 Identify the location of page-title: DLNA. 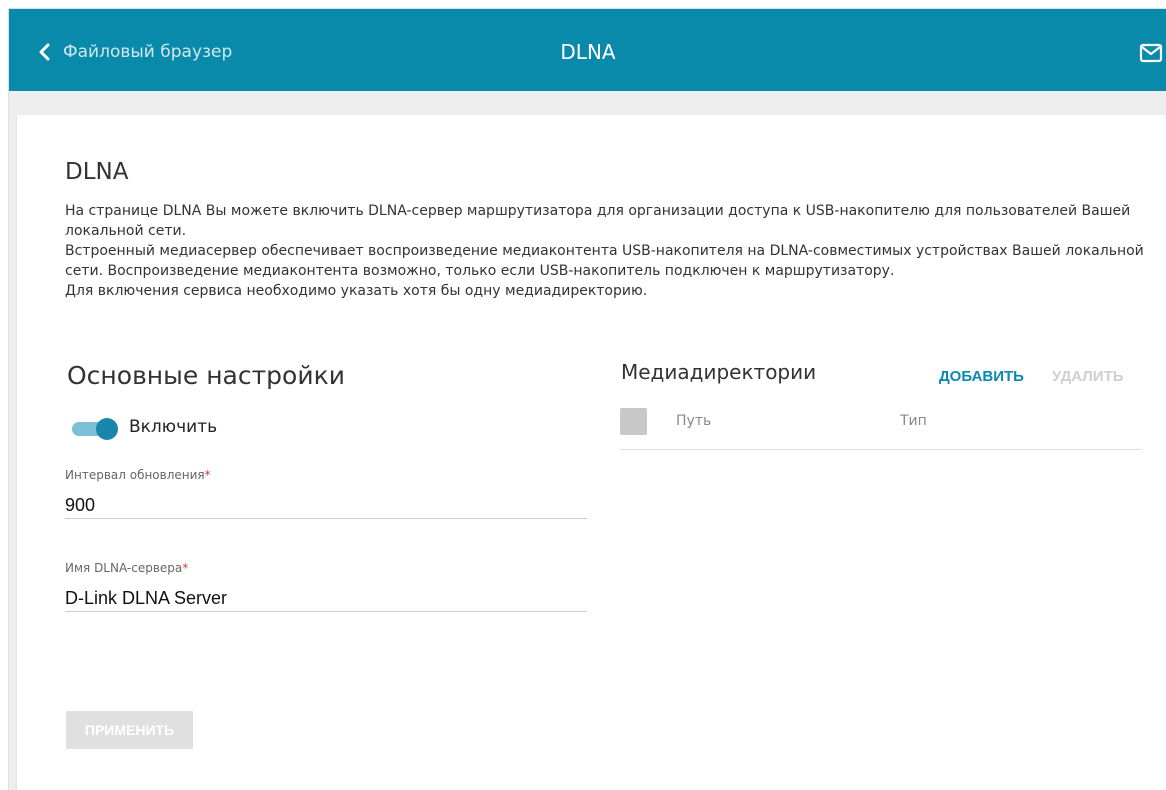
(588, 52).